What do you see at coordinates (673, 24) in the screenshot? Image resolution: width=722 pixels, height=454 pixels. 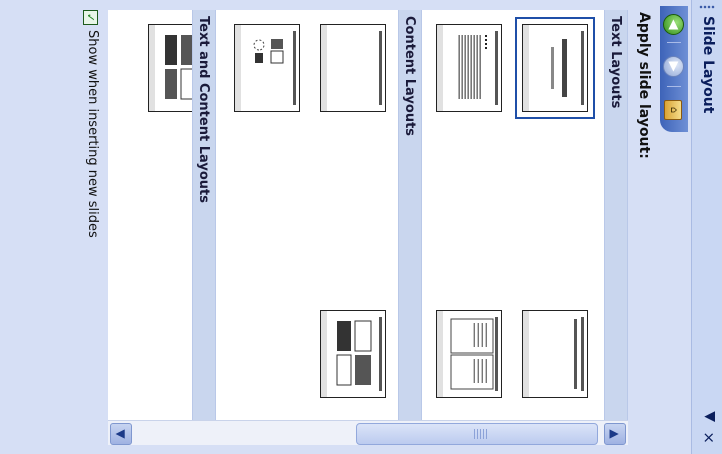 I see `back-icon: ◀` at bounding box center [673, 24].